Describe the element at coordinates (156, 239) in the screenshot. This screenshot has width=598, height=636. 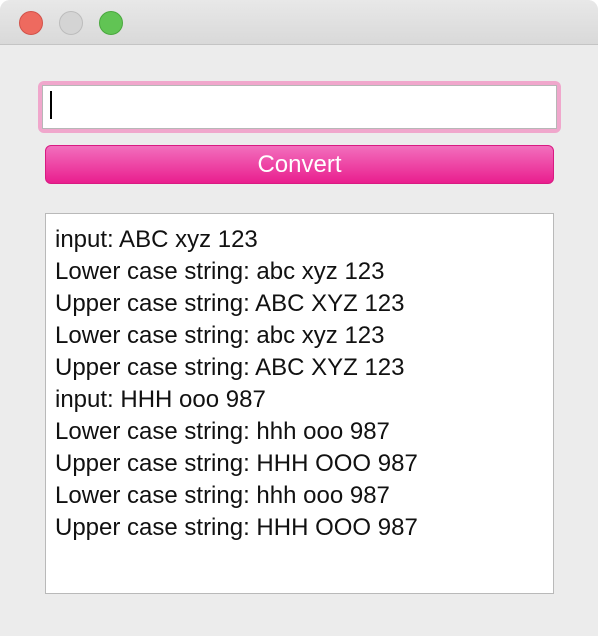
I see `output-line: input: ABC xyz 123` at that location.